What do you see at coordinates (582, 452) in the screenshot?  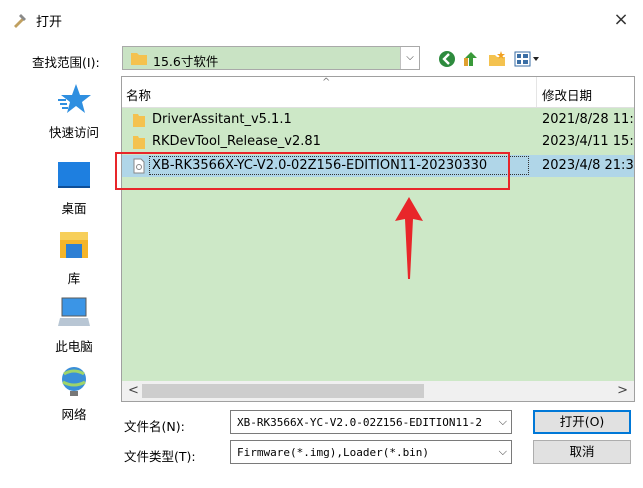 I see `cancel-button: 取消` at bounding box center [582, 452].